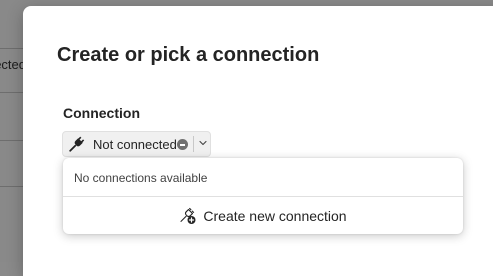  Describe the element at coordinates (188, 55) in the screenshot. I see `dialog-title: Create or pick a connection` at that location.